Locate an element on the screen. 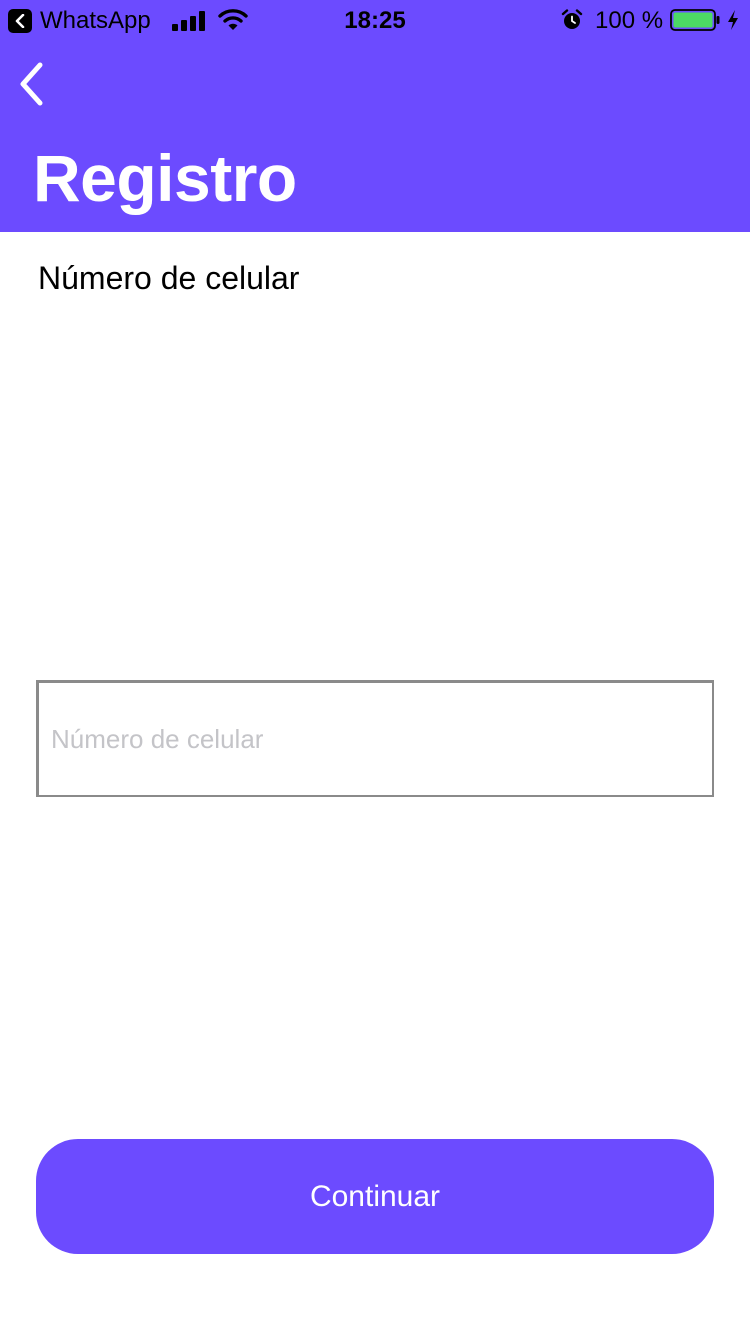 The width and height of the screenshot is (750, 1334). charging-bolt-icon is located at coordinates (733, 20).